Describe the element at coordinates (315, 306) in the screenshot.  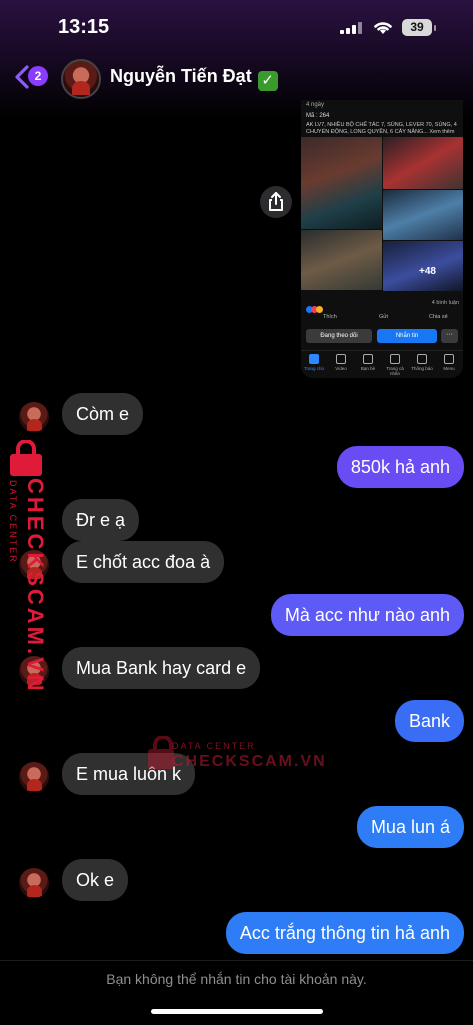
I see `reactions-icon` at that location.